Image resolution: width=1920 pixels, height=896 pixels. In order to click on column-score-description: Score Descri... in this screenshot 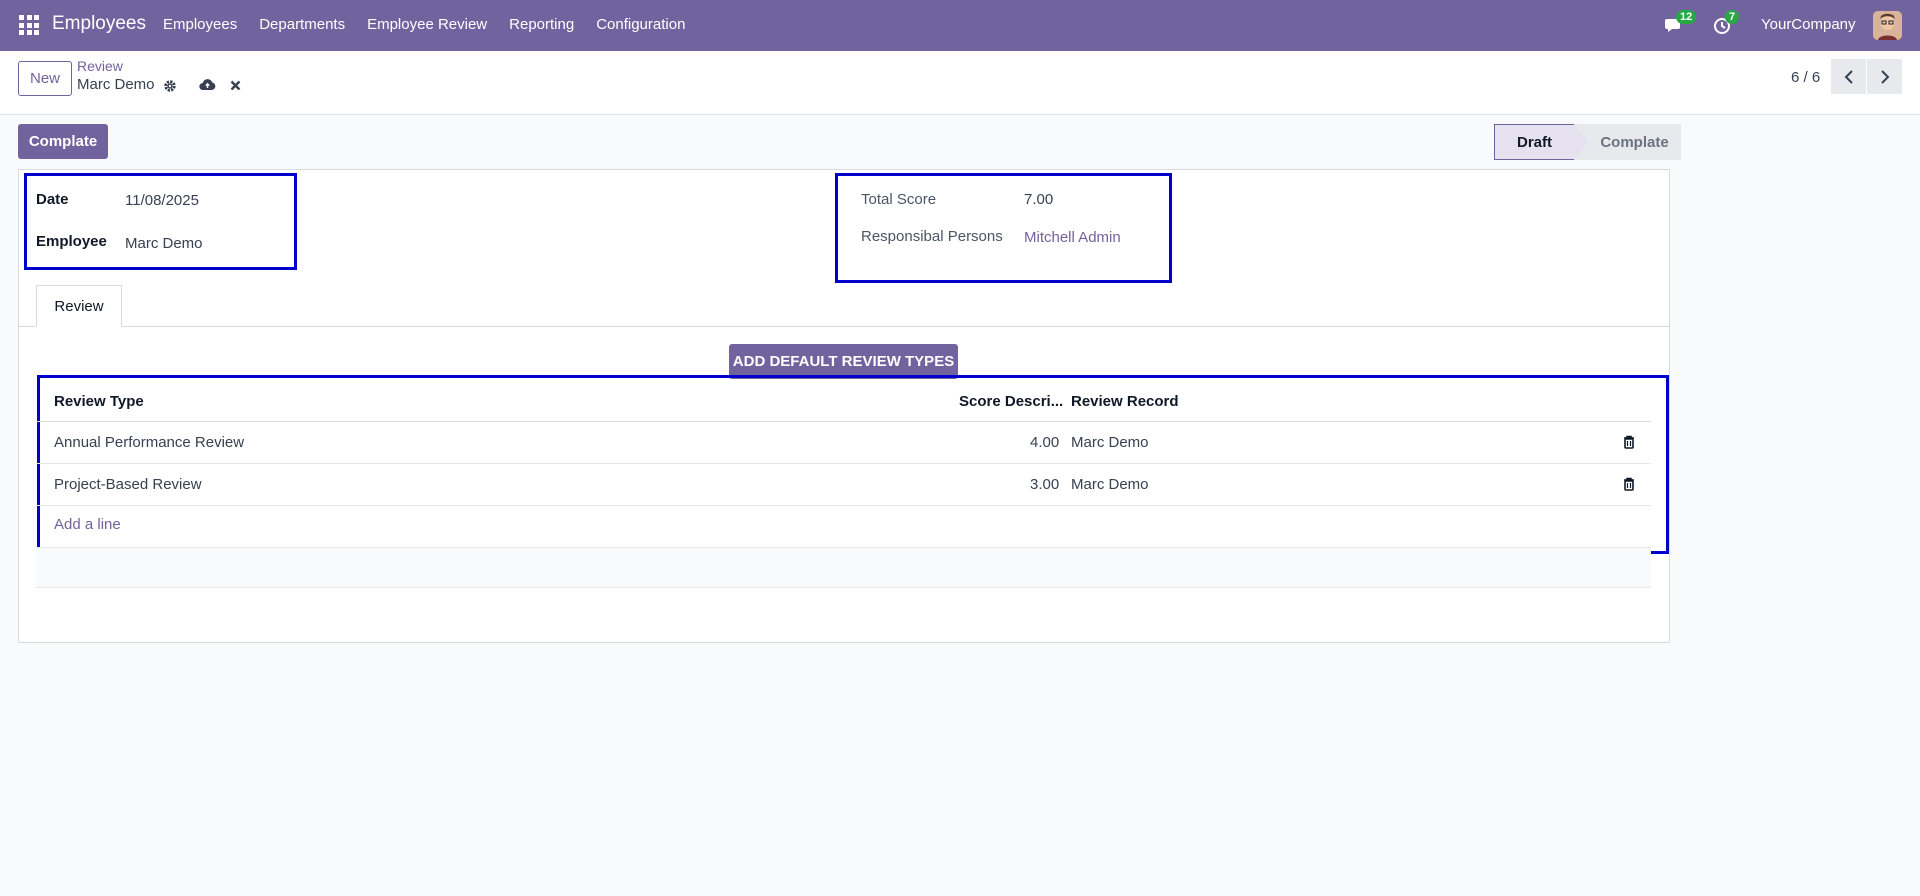, I will do `click(1011, 401)`.